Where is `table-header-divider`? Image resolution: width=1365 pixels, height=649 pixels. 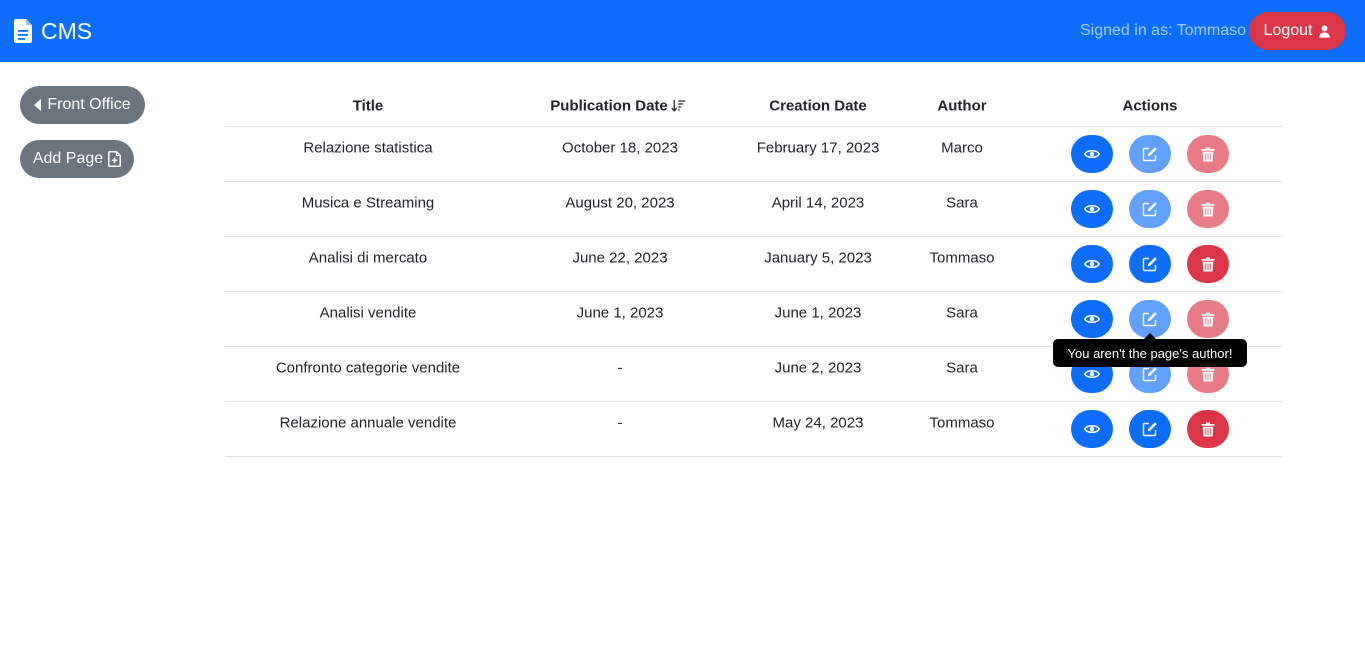 table-header-divider is located at coordinates (753, 126).